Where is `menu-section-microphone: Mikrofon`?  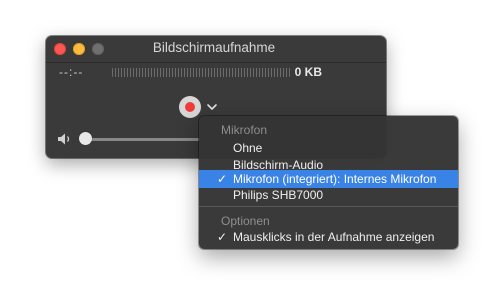
menu-section-microphone: Mikrofon is located at coordinates (244, 130).